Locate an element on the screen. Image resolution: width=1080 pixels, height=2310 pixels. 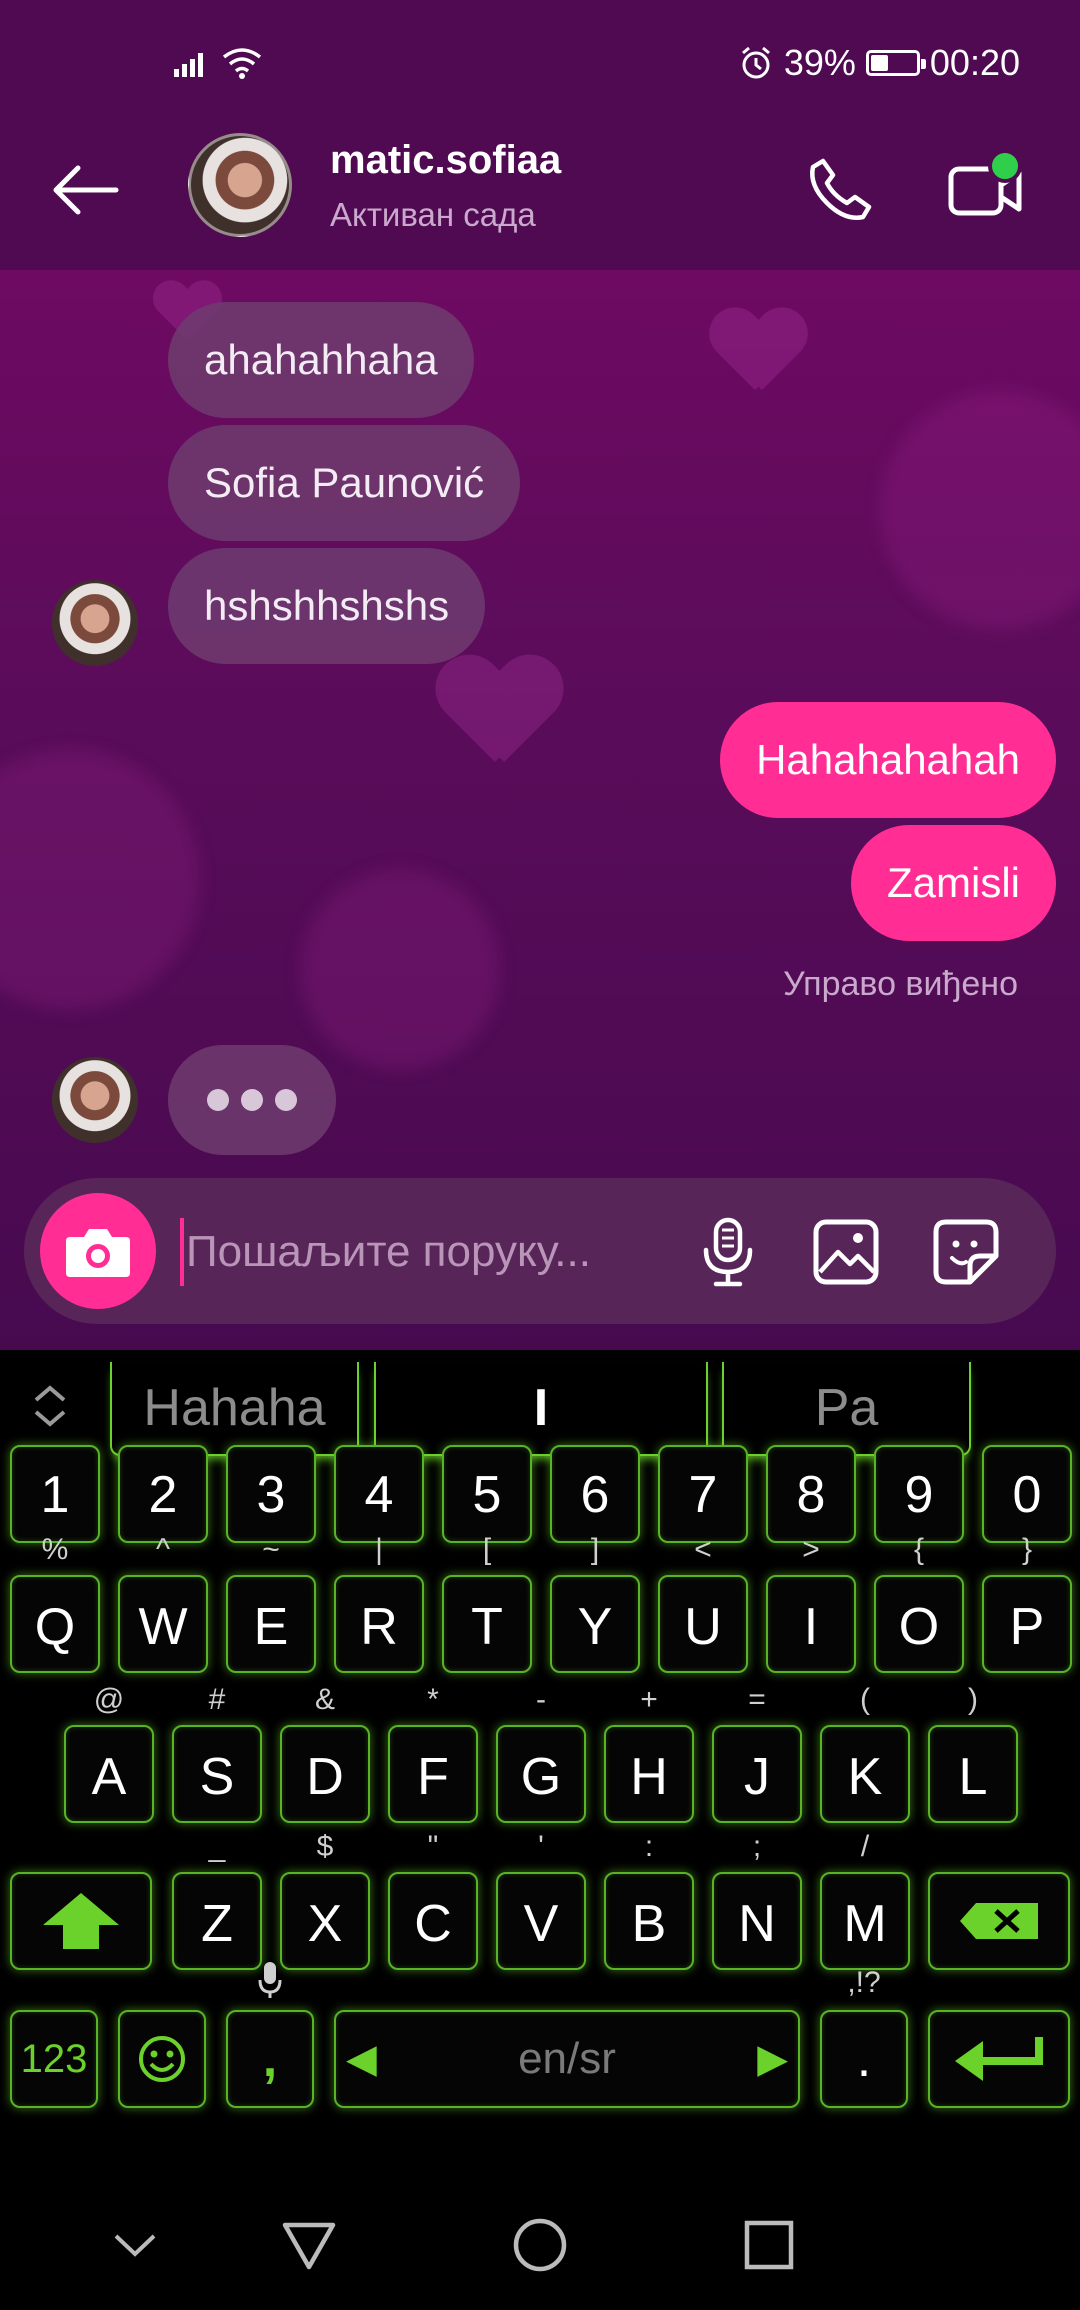
comma-label: , is located at coordinates (270, 2059).